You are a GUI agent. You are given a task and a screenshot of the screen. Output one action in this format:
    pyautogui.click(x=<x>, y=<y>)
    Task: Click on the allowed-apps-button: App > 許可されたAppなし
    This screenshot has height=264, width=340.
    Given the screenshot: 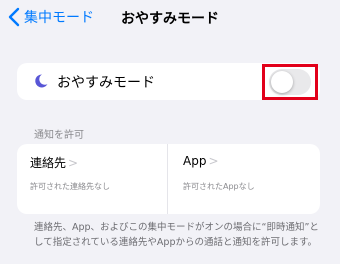 What is the action you would take?
    pyautogui.click(x=244, y=179)
    